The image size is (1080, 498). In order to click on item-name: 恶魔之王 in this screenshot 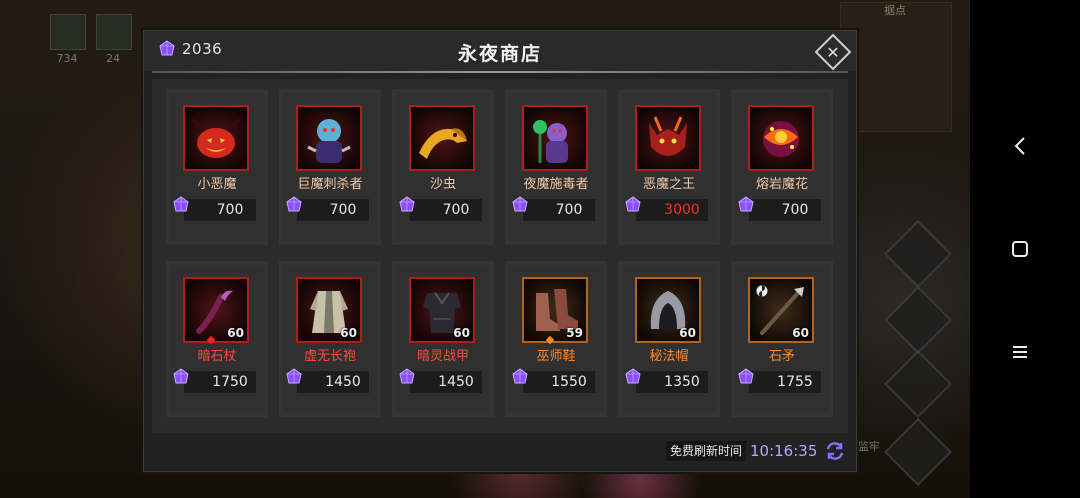, I will do `click(668, 184)`.